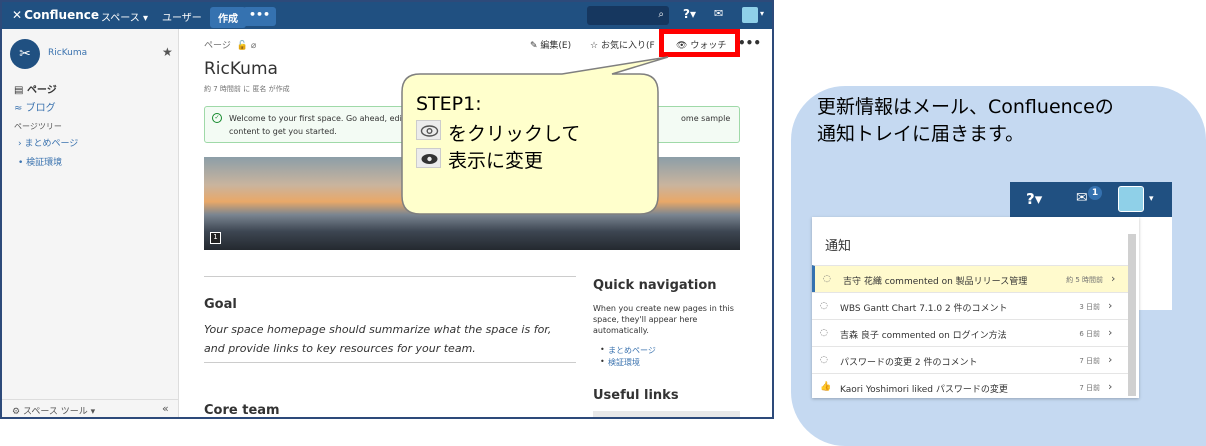 The height and width of the screenshot is (446, 1206). Describe the element at coordinates (260, 16) in the screenshot. I see `create-more-button: •••` at that location.